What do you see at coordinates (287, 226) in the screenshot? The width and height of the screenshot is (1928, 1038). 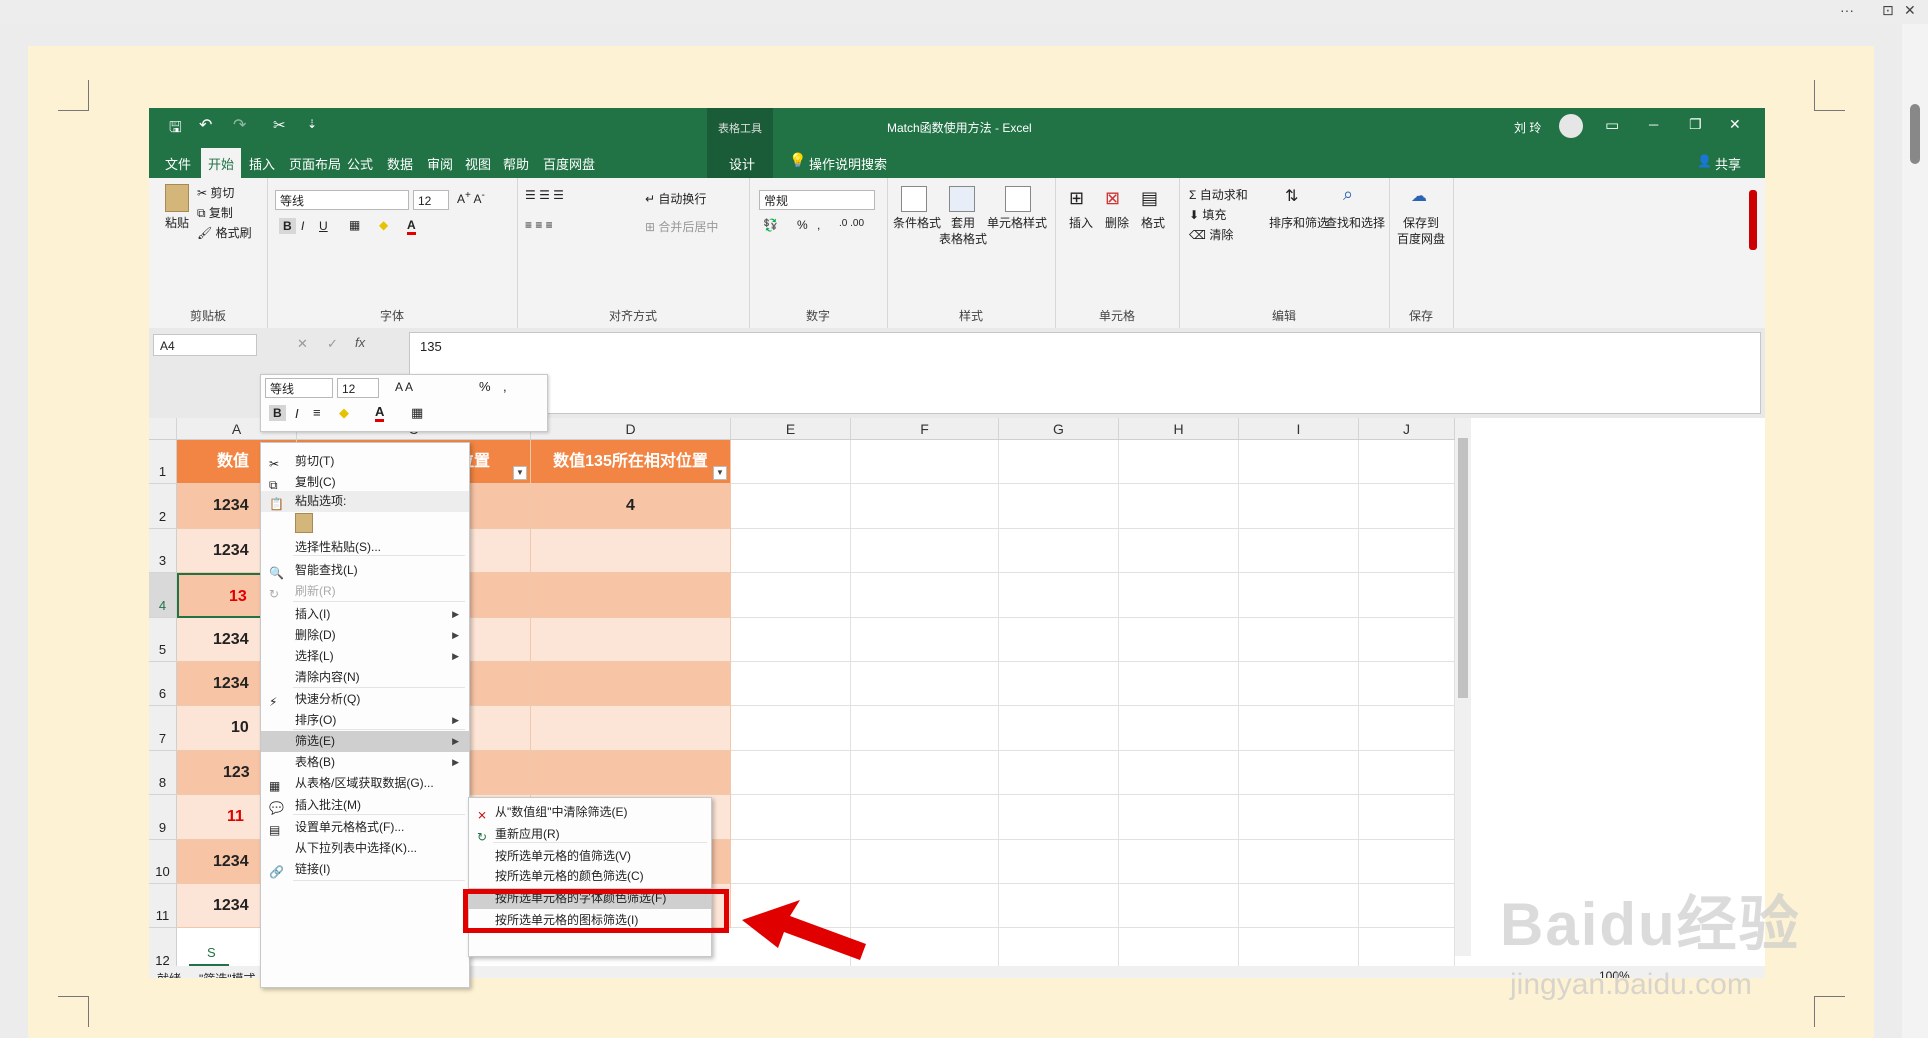 I see `bold-button: B` at bounding box center [287, 226].